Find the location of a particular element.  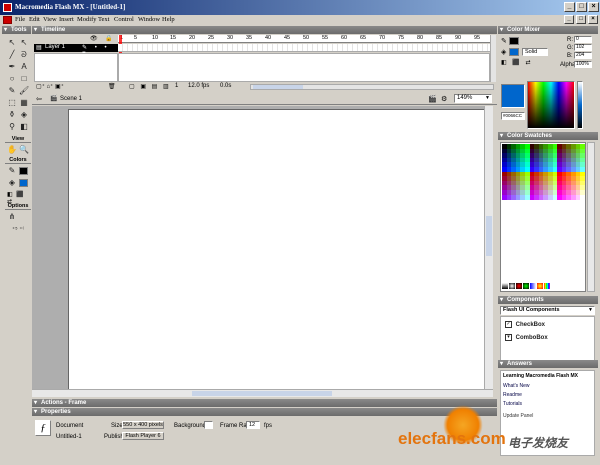

menu-file: File is located at coordinates (20, 19).